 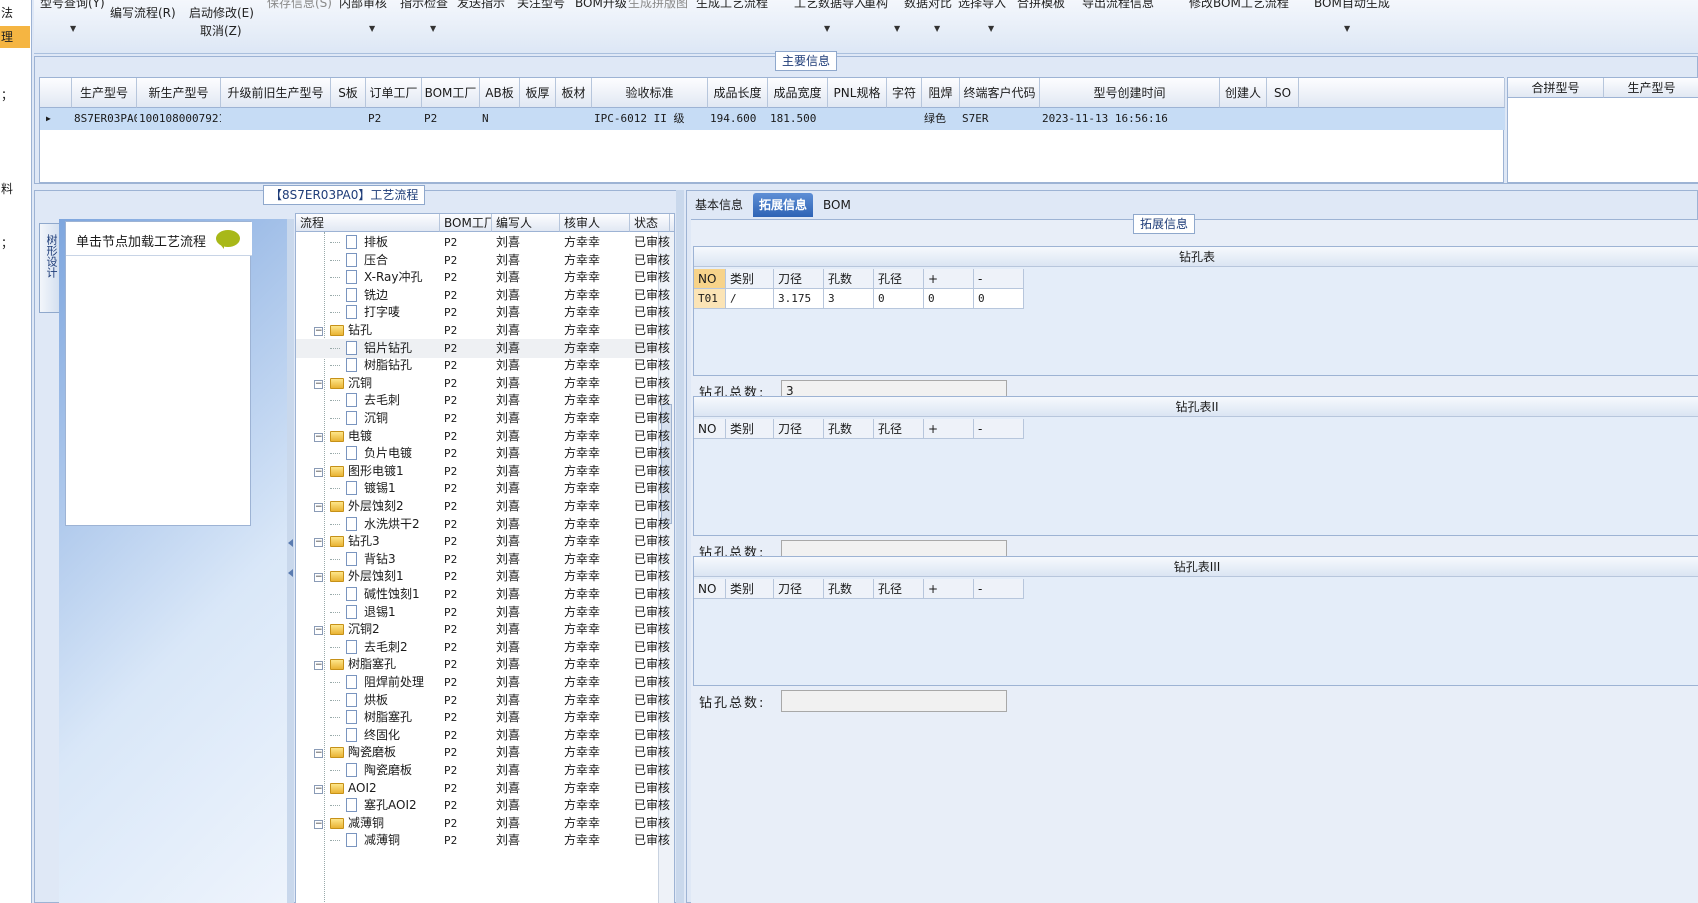 I want to click on toolbar-button-2: 启动修改(E), so click(x=221, y=12).